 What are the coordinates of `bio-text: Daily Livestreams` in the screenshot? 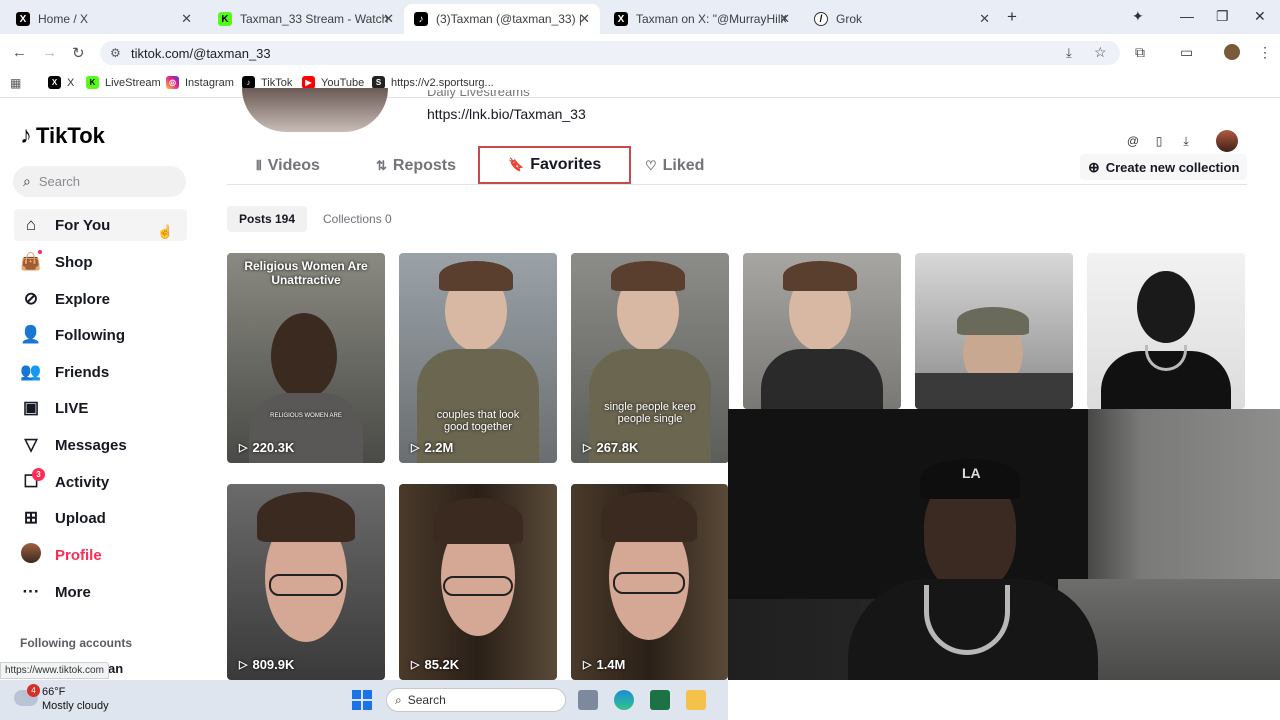 It's located at (478, 94).